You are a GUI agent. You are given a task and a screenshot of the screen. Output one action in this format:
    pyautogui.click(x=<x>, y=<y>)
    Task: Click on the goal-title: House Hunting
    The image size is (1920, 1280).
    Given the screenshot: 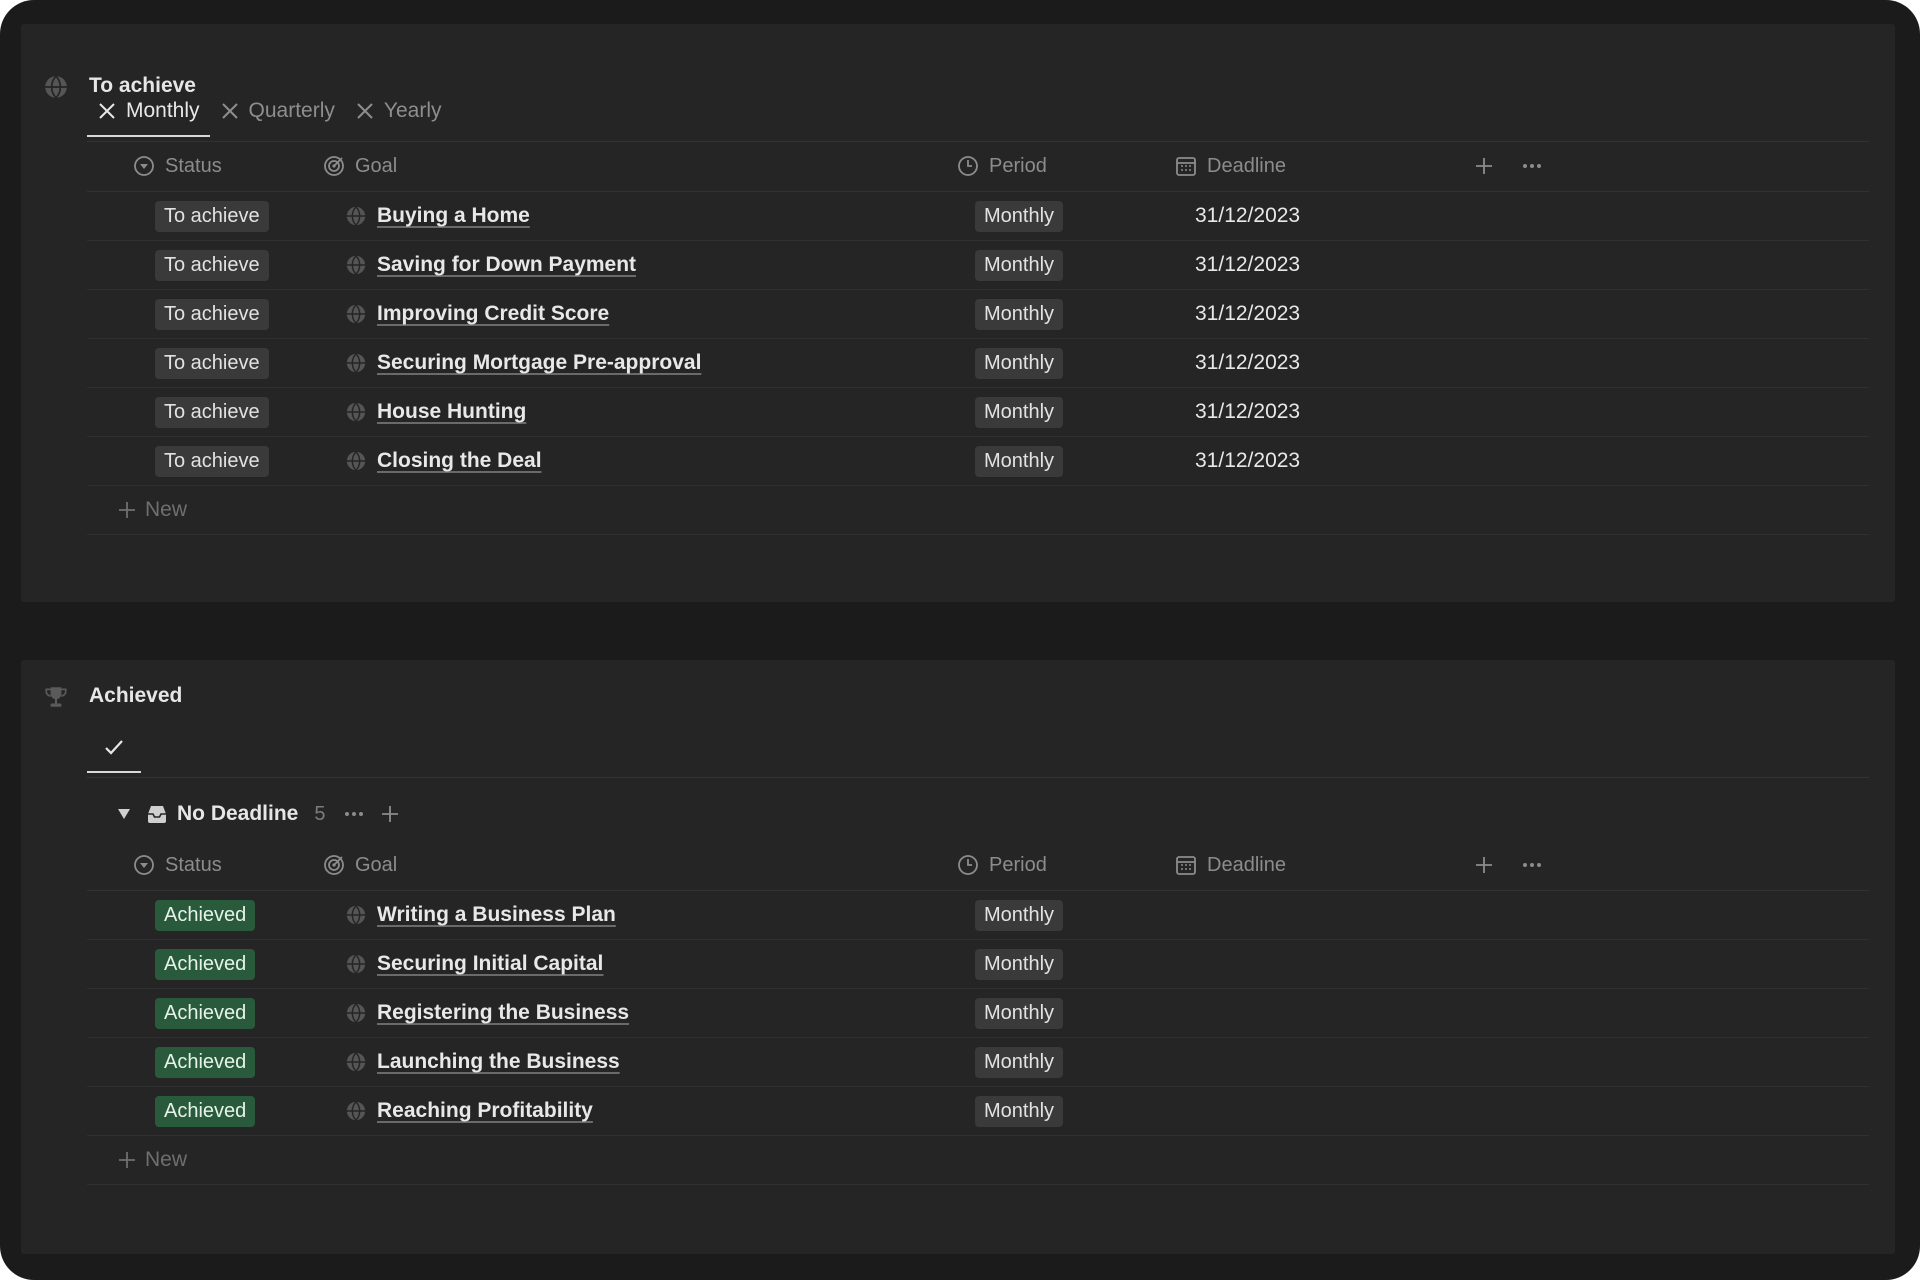 What is the action you would take?
    pyautogui.click(x=451, y=412)
    